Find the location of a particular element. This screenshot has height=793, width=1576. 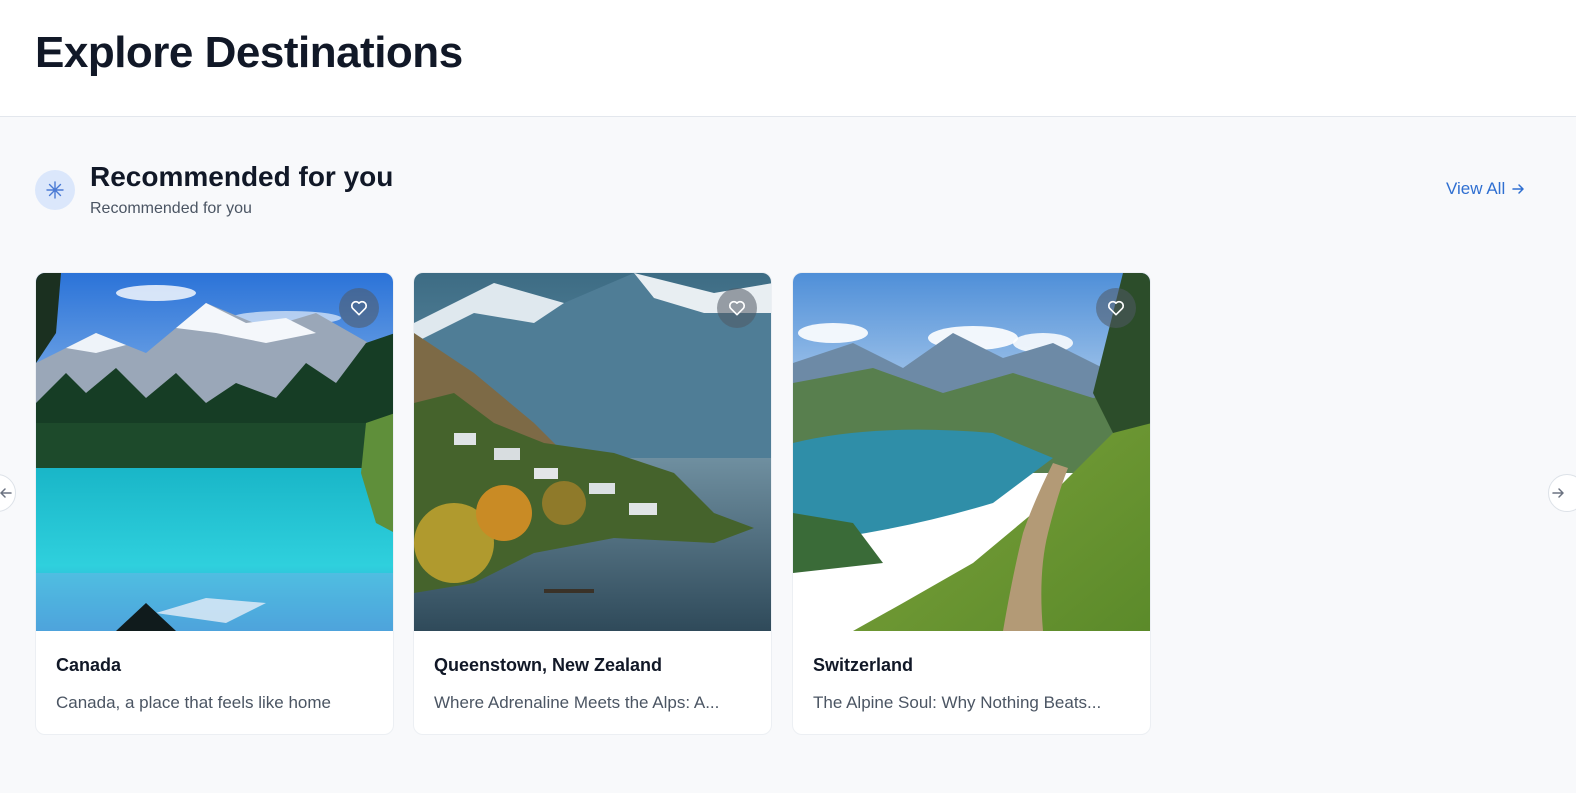

carousel-next-button is located at coordinates (1562, 493).